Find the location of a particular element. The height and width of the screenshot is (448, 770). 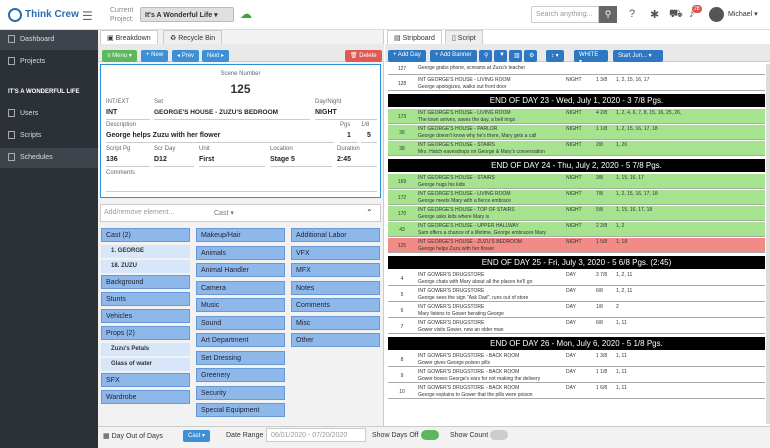

element-category: Animals is located at coordinates (240, 252).